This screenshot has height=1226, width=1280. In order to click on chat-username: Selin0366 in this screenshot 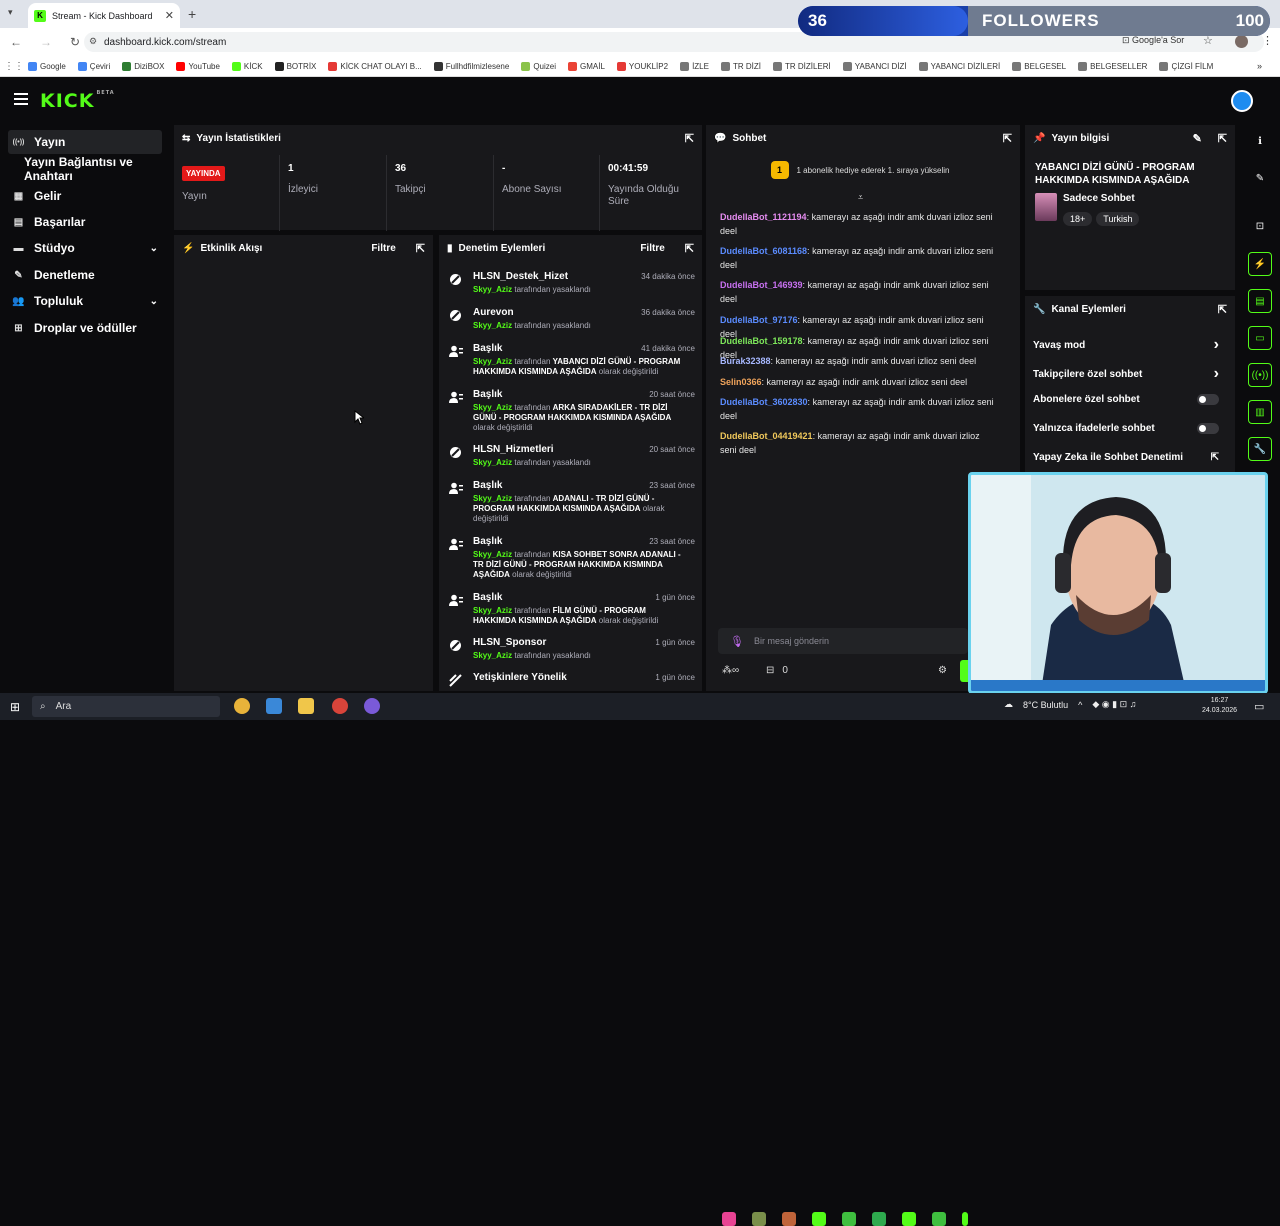, I will do `click(741, 382)`.